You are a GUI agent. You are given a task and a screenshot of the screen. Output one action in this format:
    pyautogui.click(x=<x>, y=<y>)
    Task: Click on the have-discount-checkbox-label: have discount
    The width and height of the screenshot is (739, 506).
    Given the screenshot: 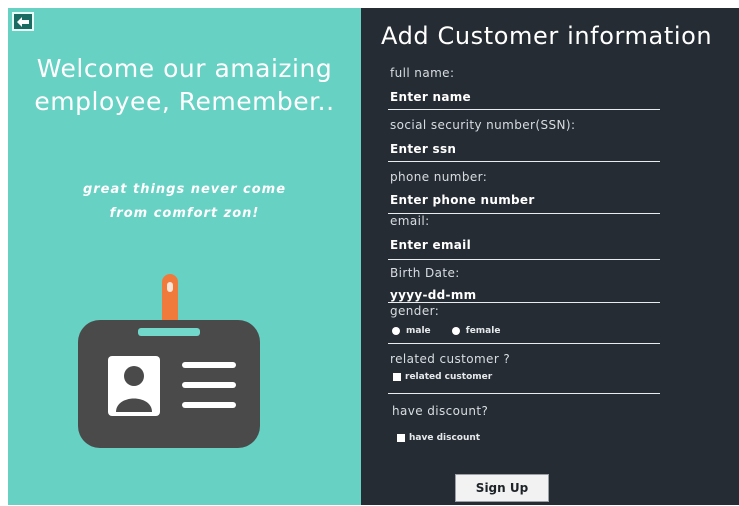 What is the action you would take?
    pyautogui.click(x=445, y=438)
    